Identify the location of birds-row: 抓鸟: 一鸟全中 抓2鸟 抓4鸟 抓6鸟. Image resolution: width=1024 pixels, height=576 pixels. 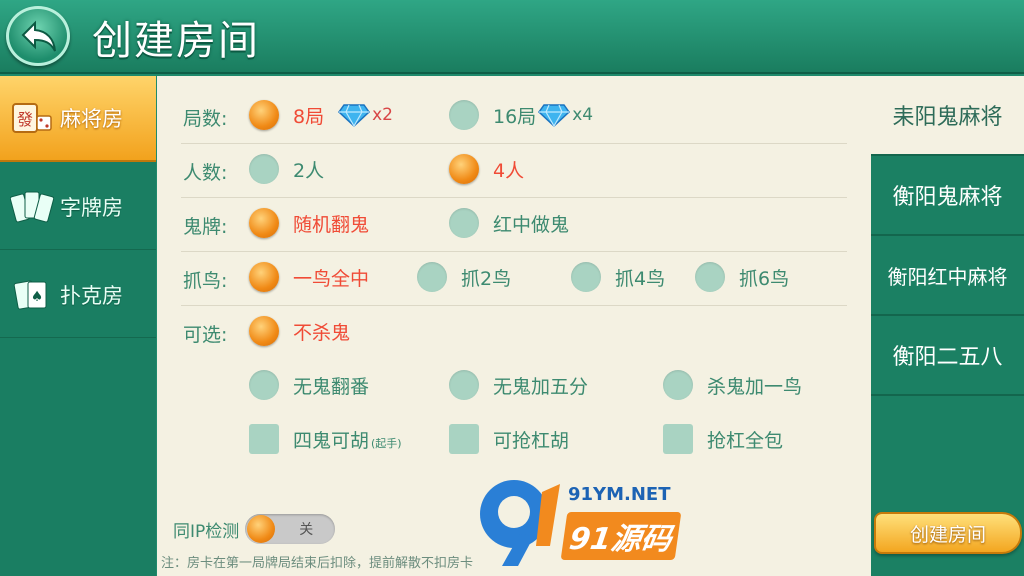
(514, 279).